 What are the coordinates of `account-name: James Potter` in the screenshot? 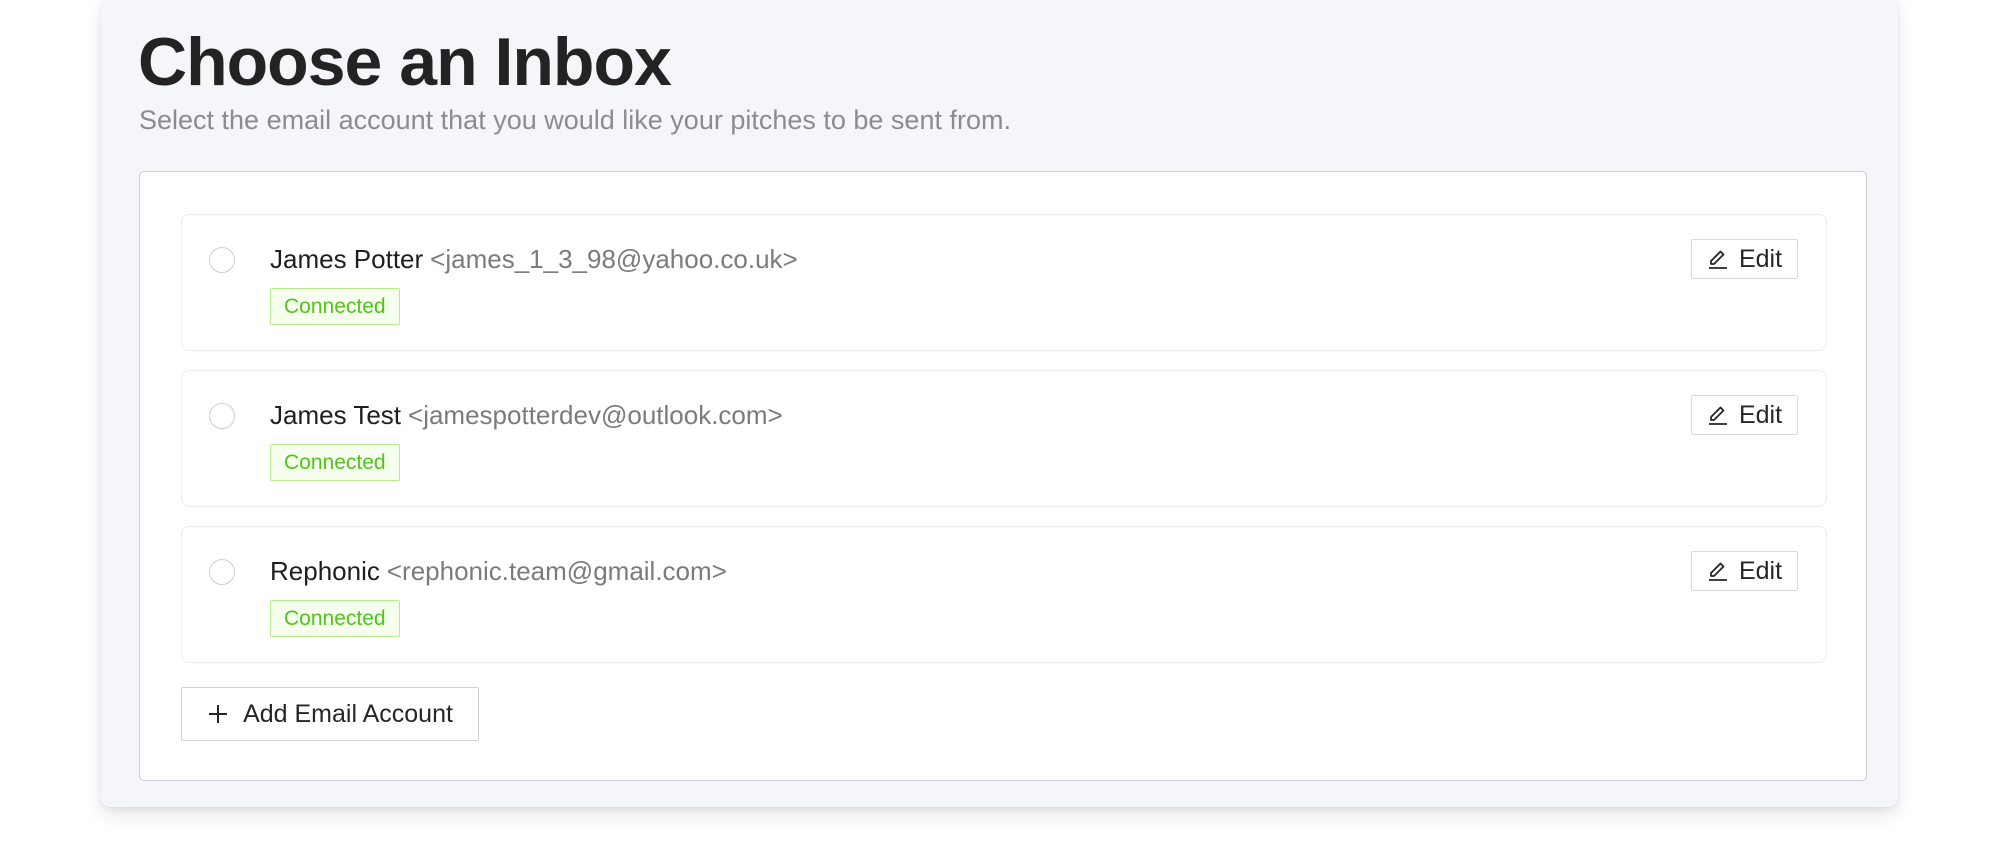 It's located at (347, 259).